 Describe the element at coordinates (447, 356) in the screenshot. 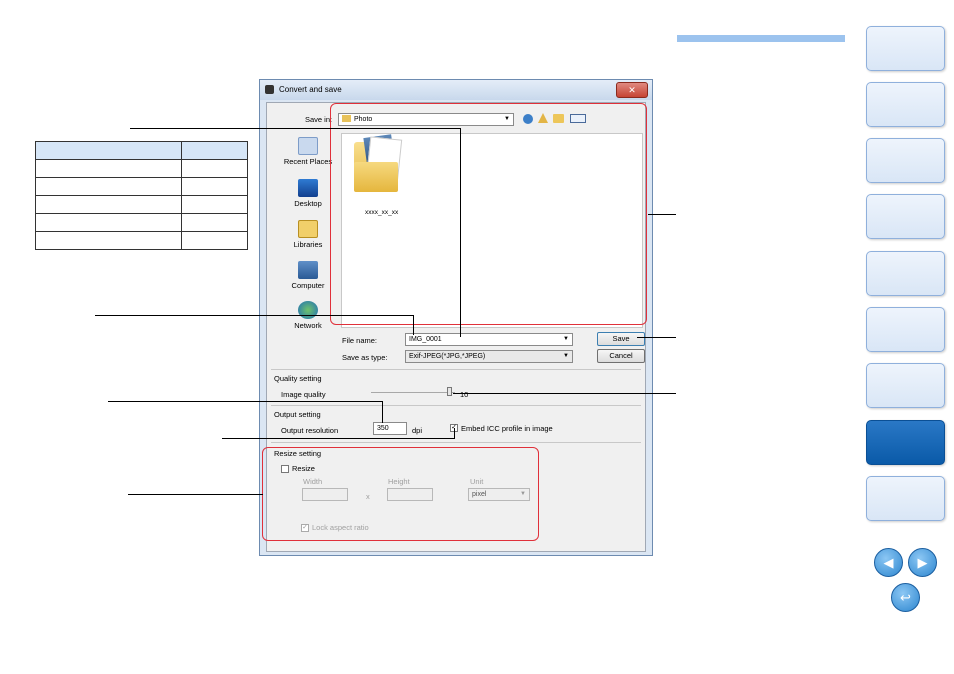

I see `save-type-value: Exif-JPEG(*JPG,*JPEG)` at that location.